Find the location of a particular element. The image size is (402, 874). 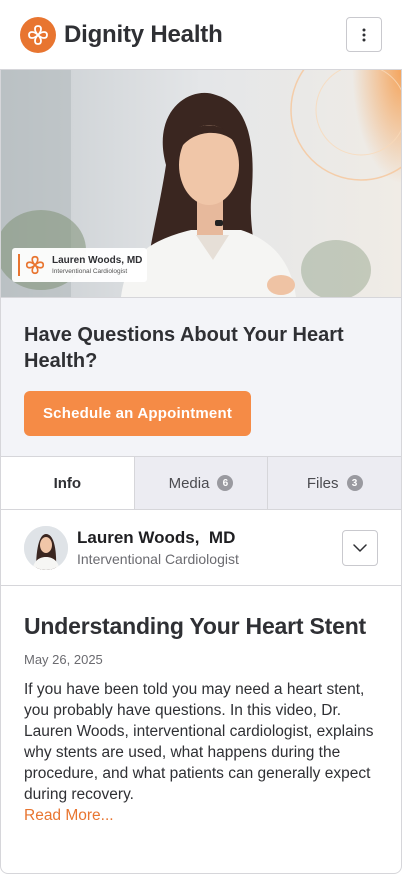

tag-doctor-role: Interventional Cardiologist is located at coordinates (90, 271).